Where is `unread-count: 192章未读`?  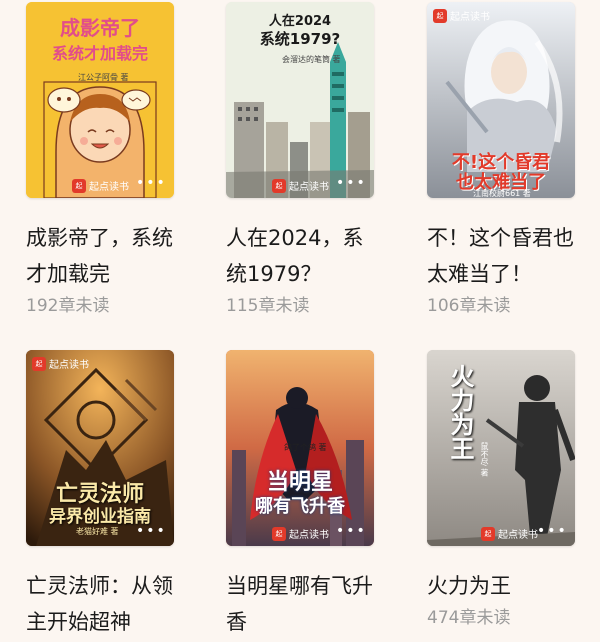
unread-count: 192章未读 is located at coordinates (68, 306).